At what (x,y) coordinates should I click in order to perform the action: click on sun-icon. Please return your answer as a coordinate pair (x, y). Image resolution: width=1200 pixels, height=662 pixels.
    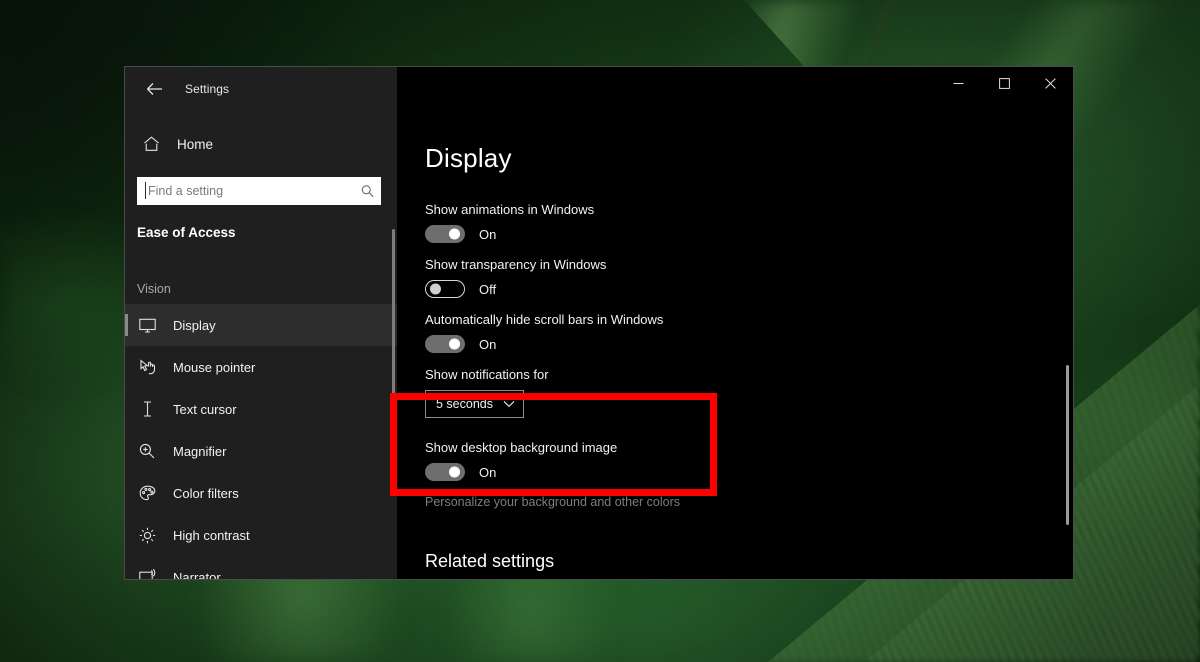
    Looking at the image, I should click on (147, 535).